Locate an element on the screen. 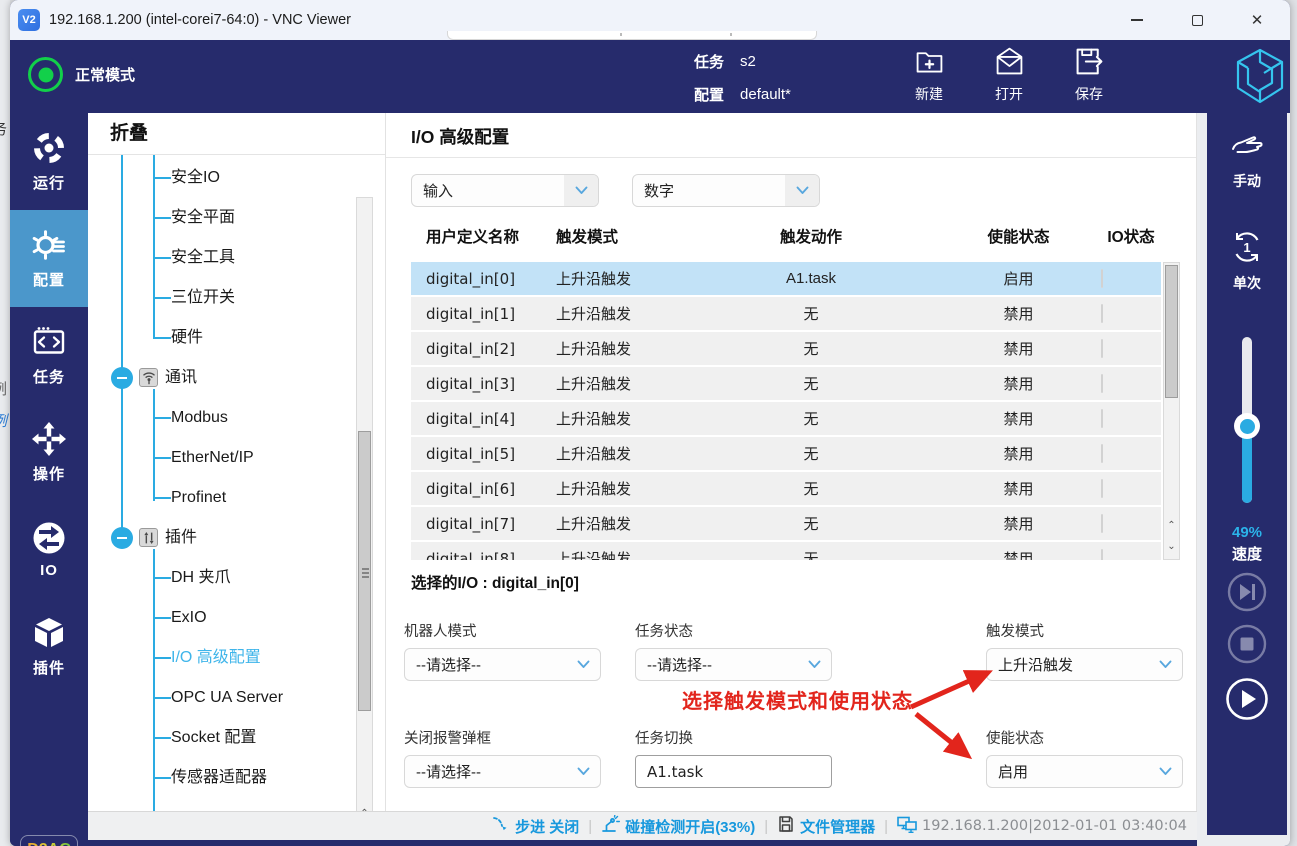  topbar-new-file-button: 新建 is located at coordinates (929, 74).